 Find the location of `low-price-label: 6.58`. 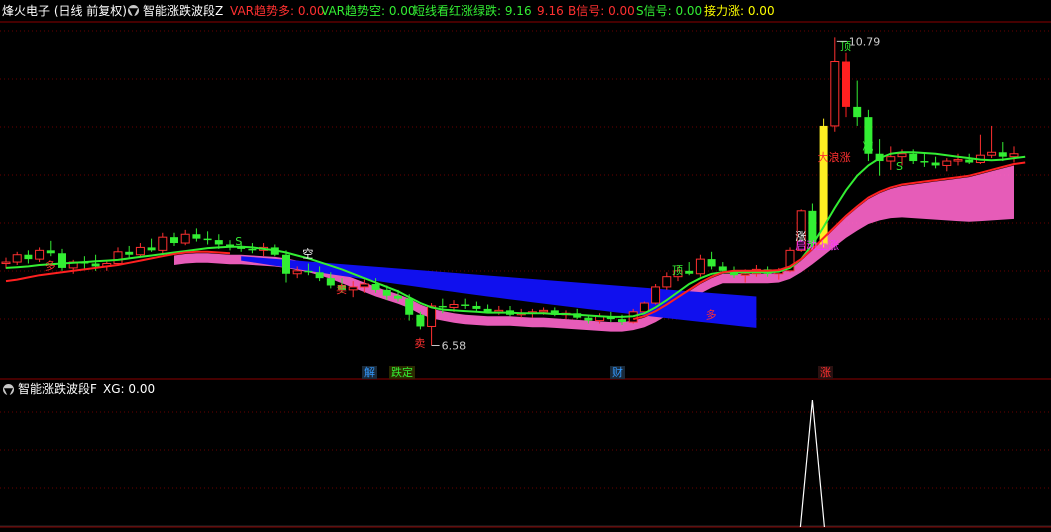

low-price-label: 6.58 is located at coordinates (454, 345).